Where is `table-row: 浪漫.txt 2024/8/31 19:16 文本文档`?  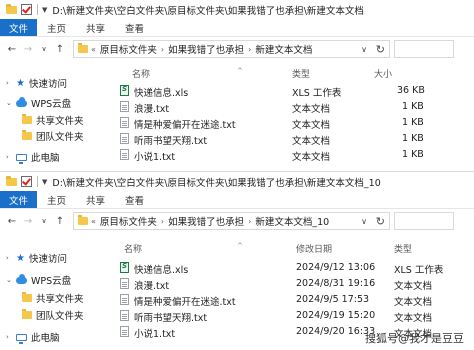
table-row: 浪漫.txt 2024/8/31 19:16 文本文档 is located at coordinates (293, 284).